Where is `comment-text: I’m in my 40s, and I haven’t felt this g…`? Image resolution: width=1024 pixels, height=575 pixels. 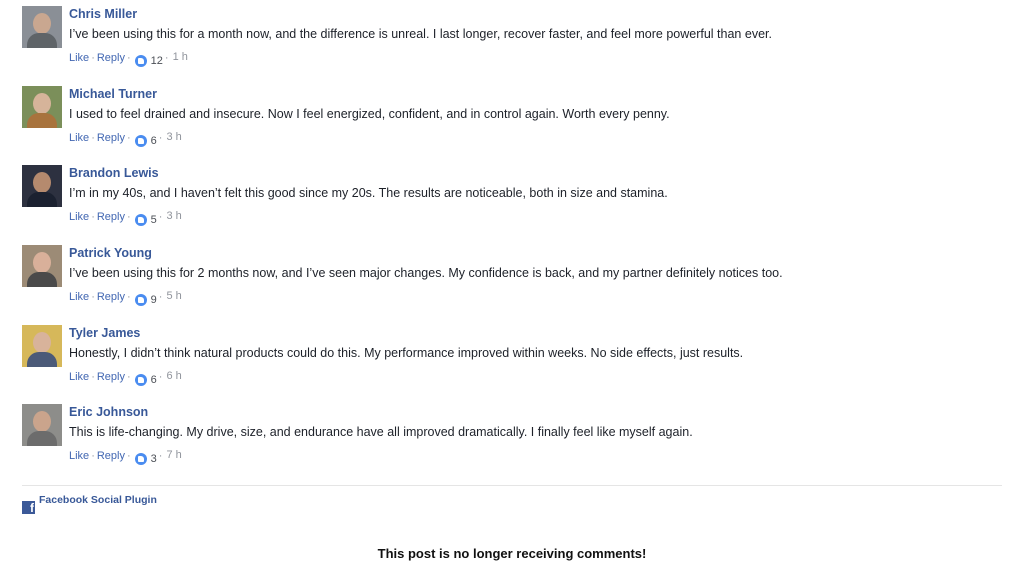
comment-text: I’m in my 40s, and I haven’t felt this g… is located at coordinates (368, 193).